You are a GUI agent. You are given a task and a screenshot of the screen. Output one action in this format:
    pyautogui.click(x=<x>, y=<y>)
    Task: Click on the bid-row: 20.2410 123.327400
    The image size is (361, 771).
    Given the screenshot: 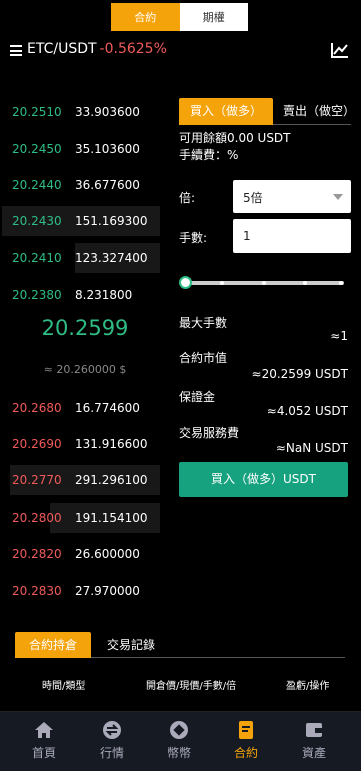 What is the action you would take?
    pyautogui.click(x=85, y=258)
    